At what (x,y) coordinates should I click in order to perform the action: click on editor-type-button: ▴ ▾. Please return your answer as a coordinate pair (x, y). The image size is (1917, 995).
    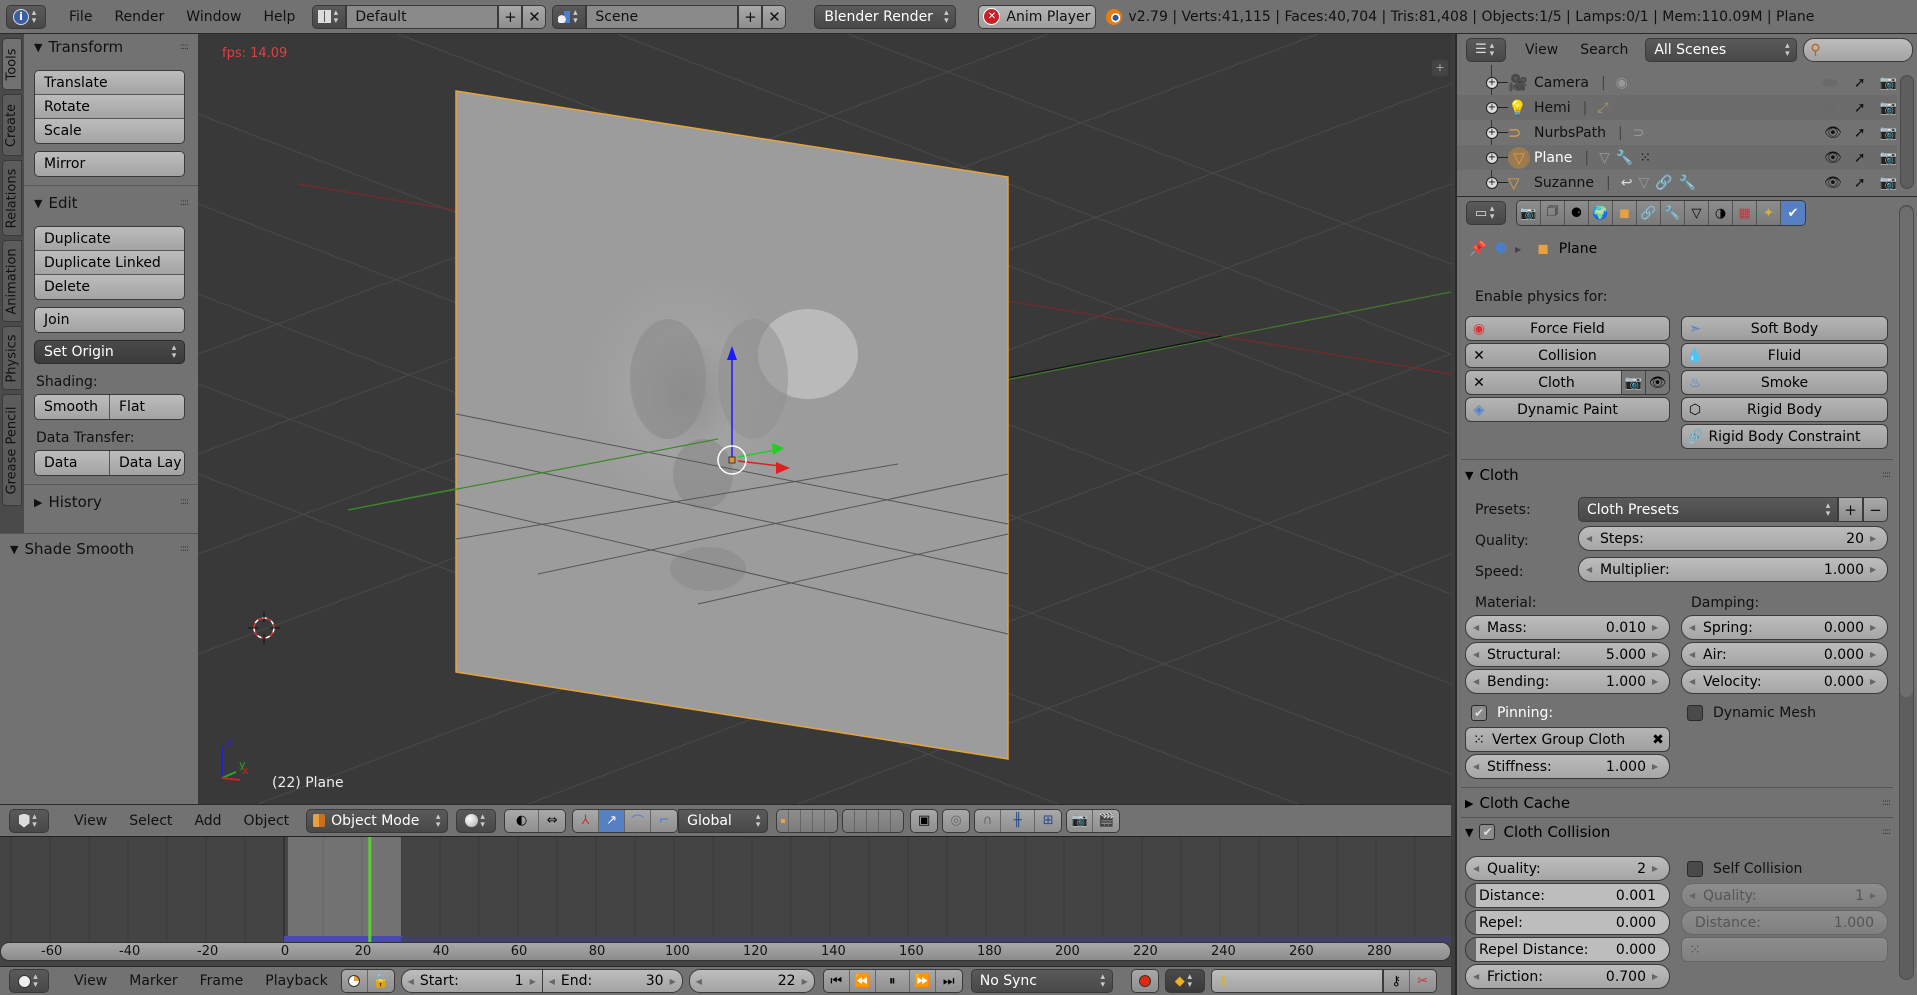
    Looking at the image, I should click on (29, 820).